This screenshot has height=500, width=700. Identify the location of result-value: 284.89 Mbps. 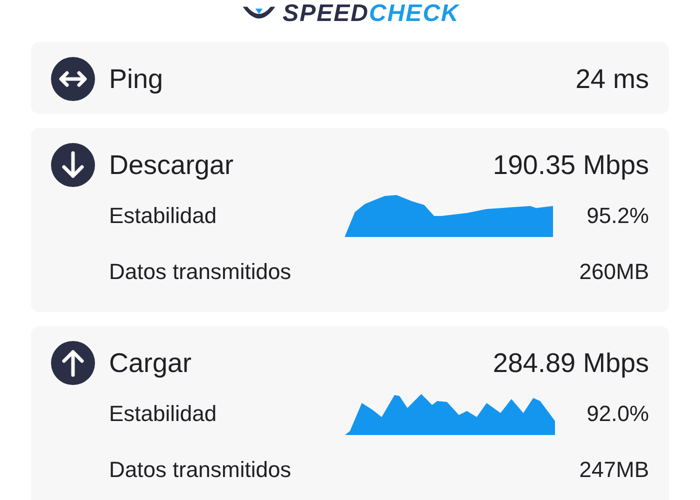
(570, 363).